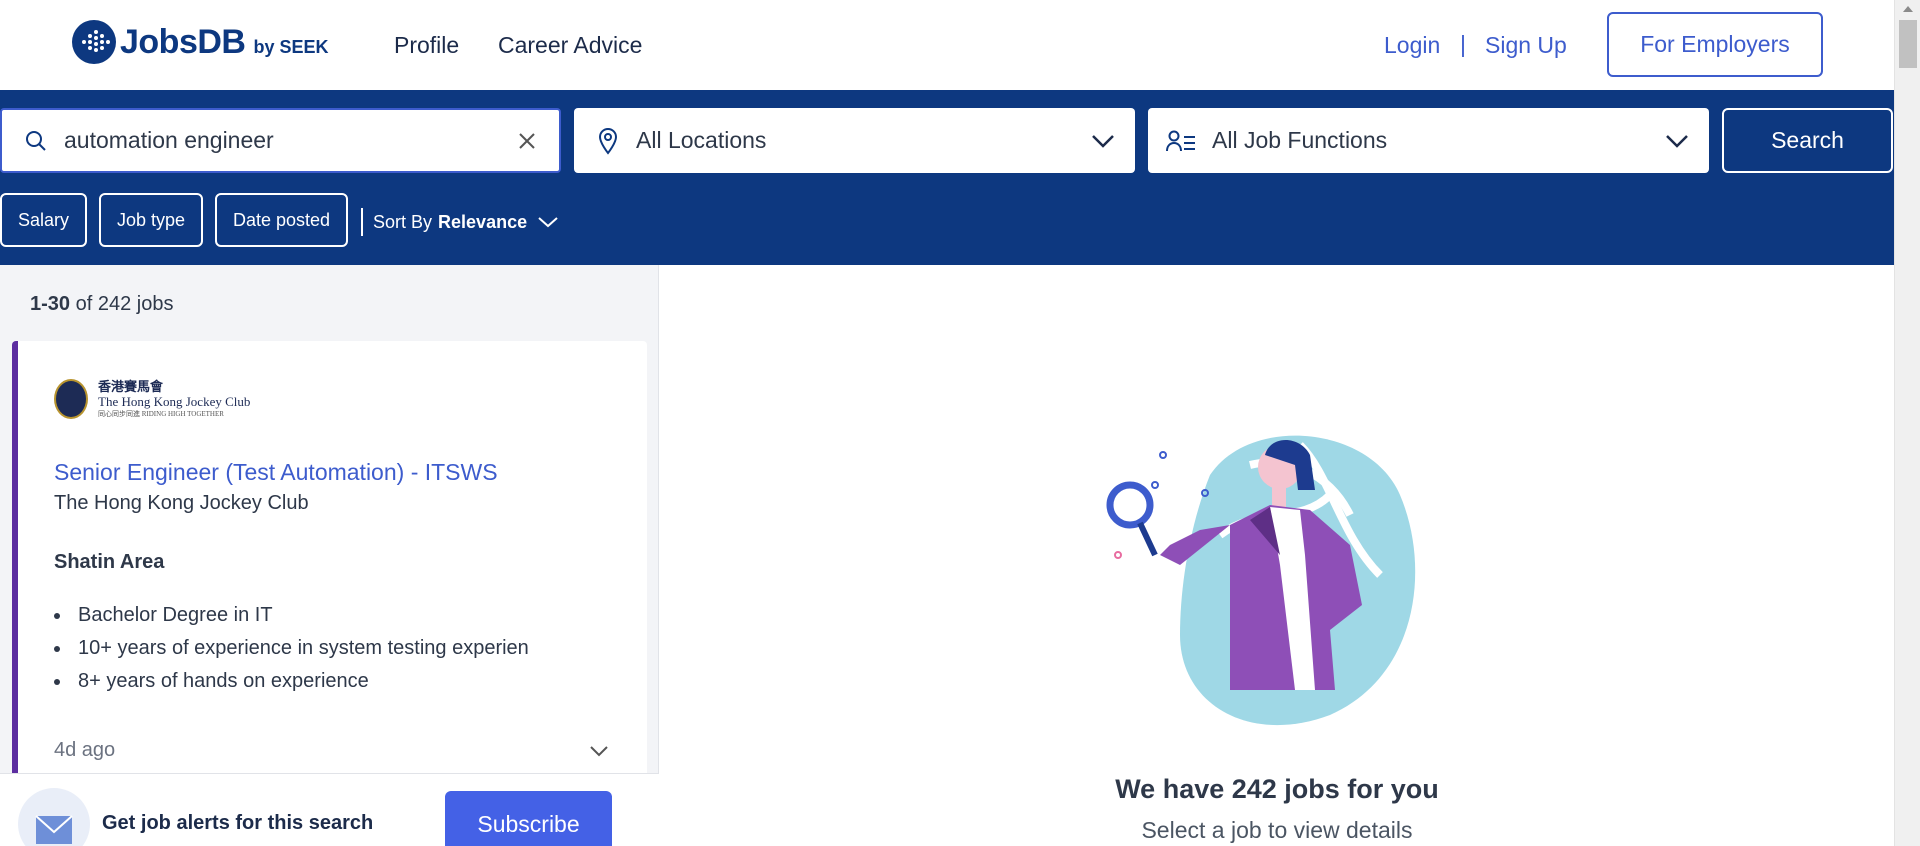 Image resolution: width=1920 pixels, height=846 pixels. I want to click on search-icon, so click(36, 140).